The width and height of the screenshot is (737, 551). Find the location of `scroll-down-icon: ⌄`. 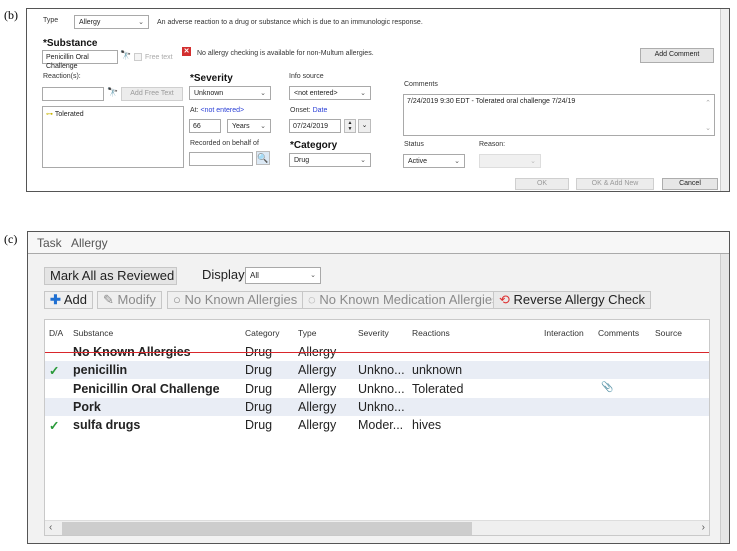

scroll-down-icon: ⌄ is located at coordinates (708, 128).